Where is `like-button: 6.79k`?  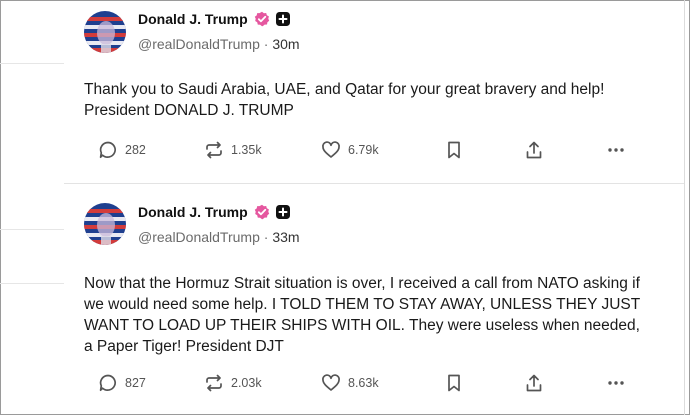 like-button: 6.79k is located at coordinates (350, 150).